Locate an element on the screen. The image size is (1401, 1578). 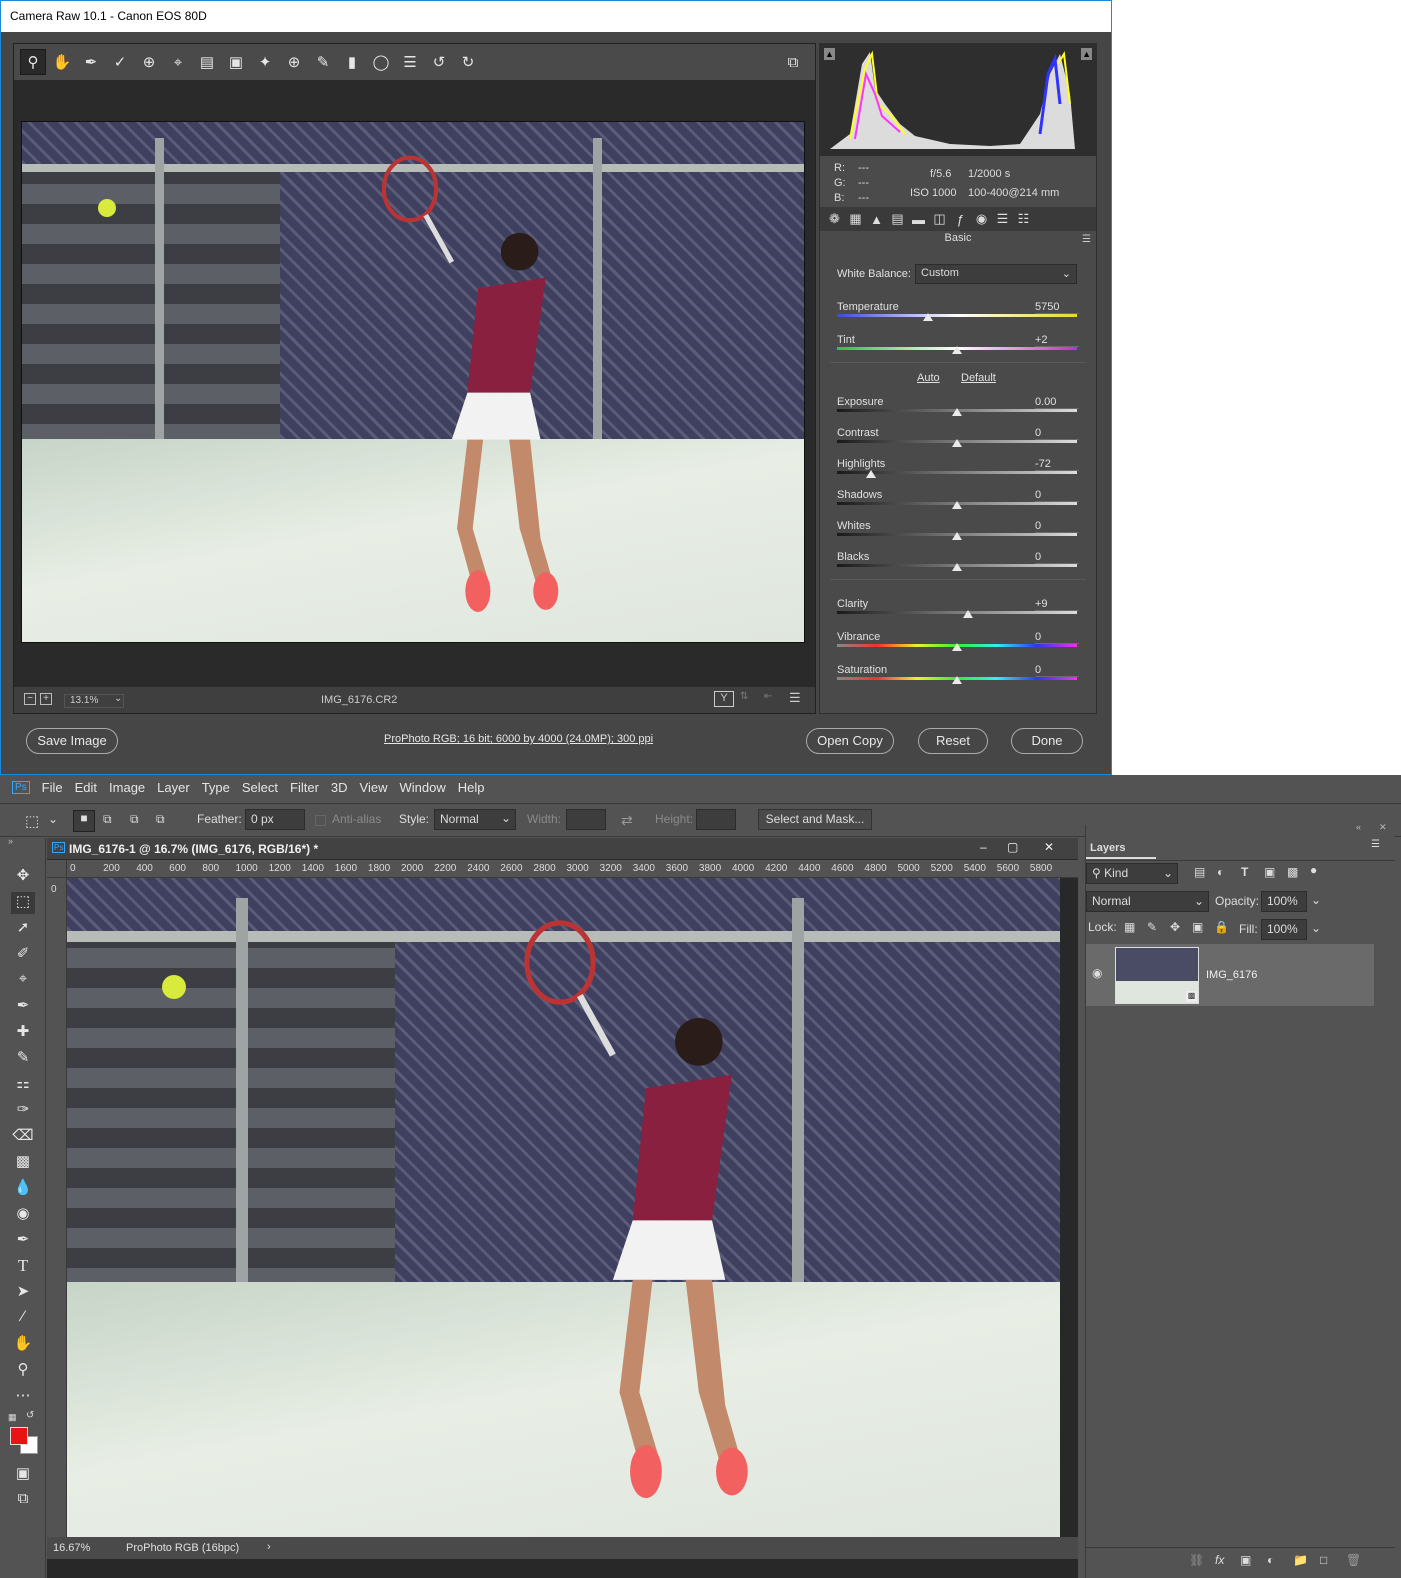
presets-icon: ☰ is located at coordinates (1002, 219).